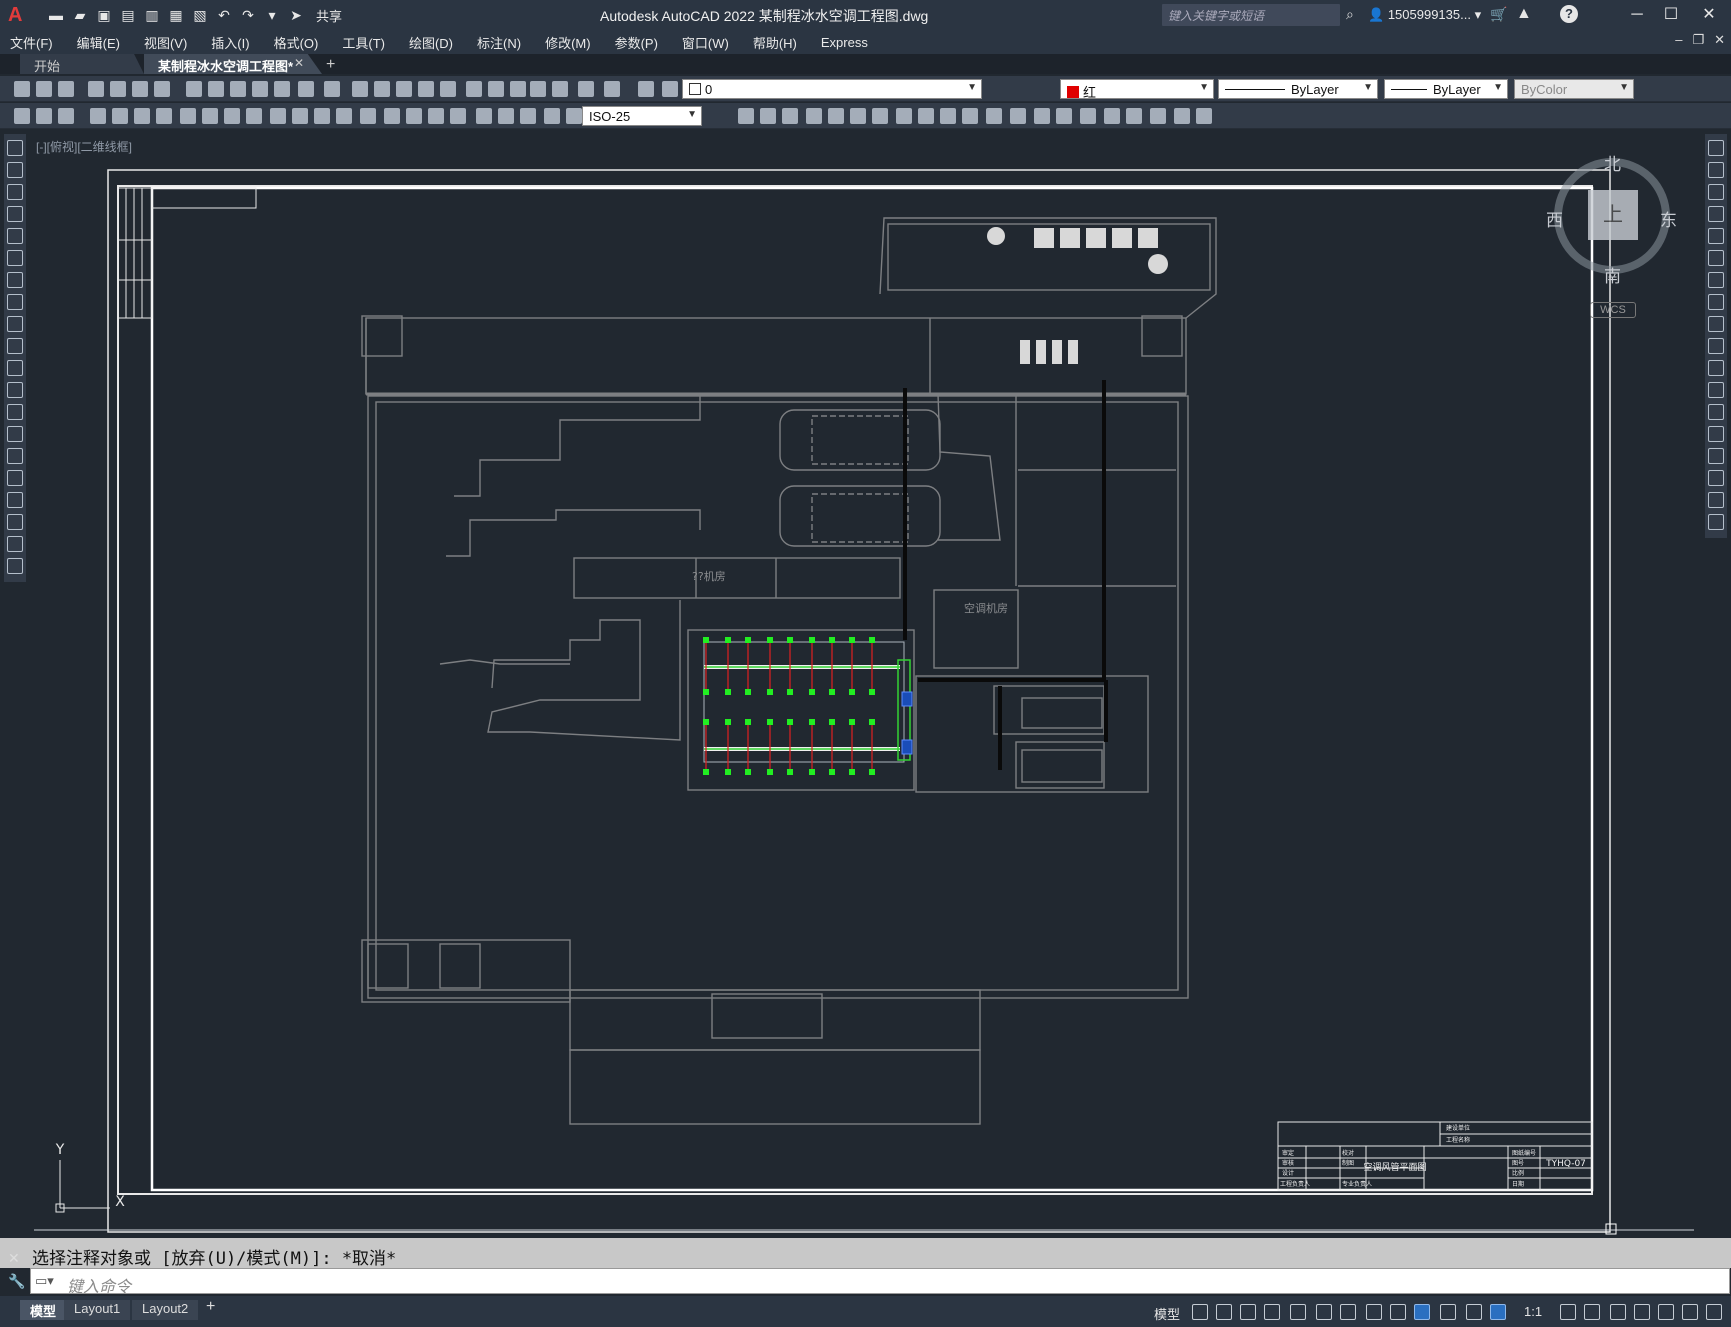  I want to click on selected-duct-system, so click(808, 706).